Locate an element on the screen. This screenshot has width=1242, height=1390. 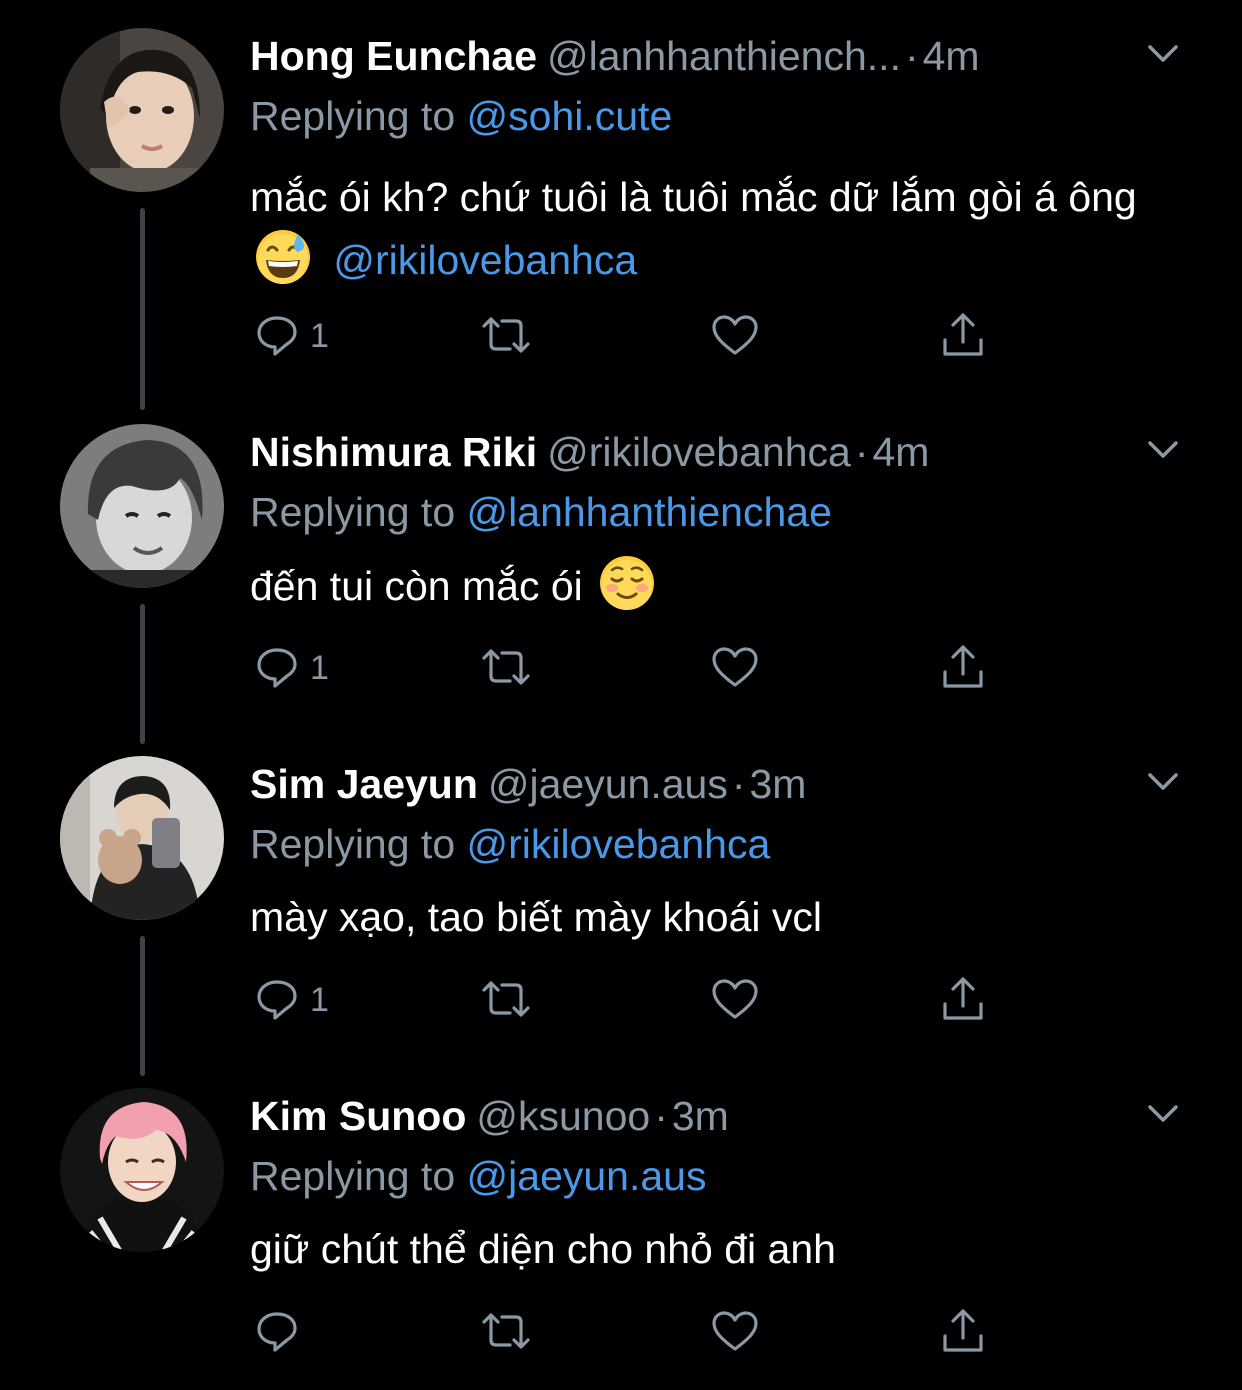
tweet-header: Kim Sunoo @ksunoo·3m is located at coordinates (700, 1116).